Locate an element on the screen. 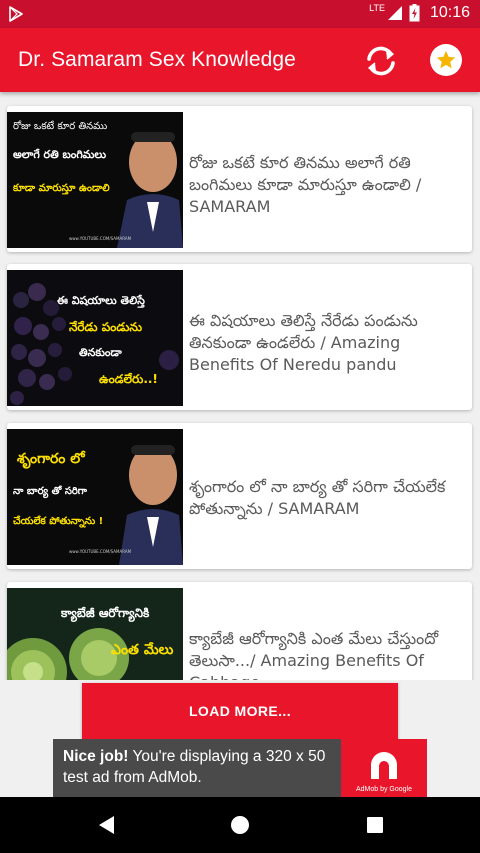  admob-logo: AdMob by Google is located at coordinates (384, 768).